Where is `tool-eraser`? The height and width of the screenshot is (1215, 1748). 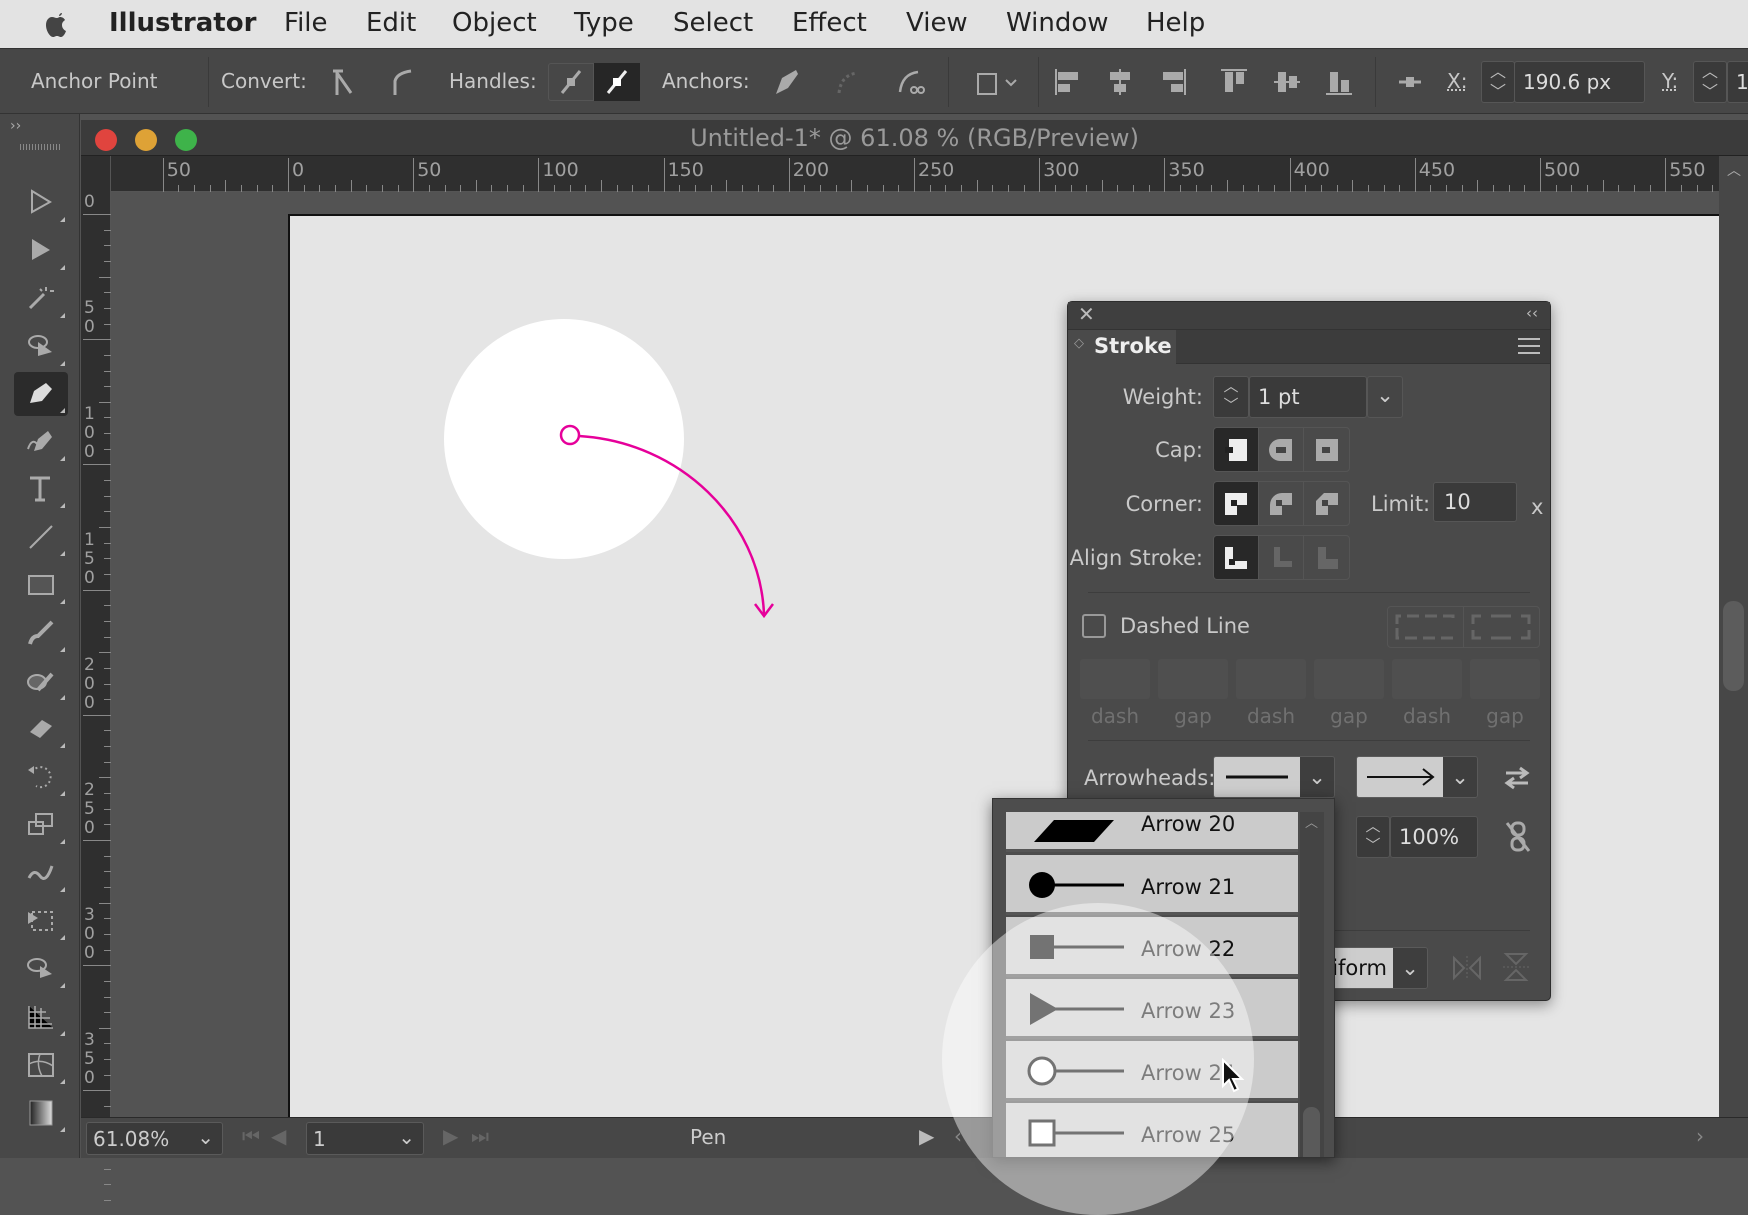 tool-eraser is located at coordinates (41, 729).